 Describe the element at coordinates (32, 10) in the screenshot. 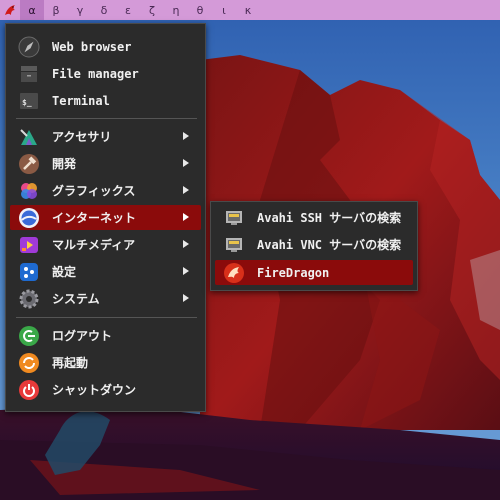

I see `workspace-button: α` at that location.